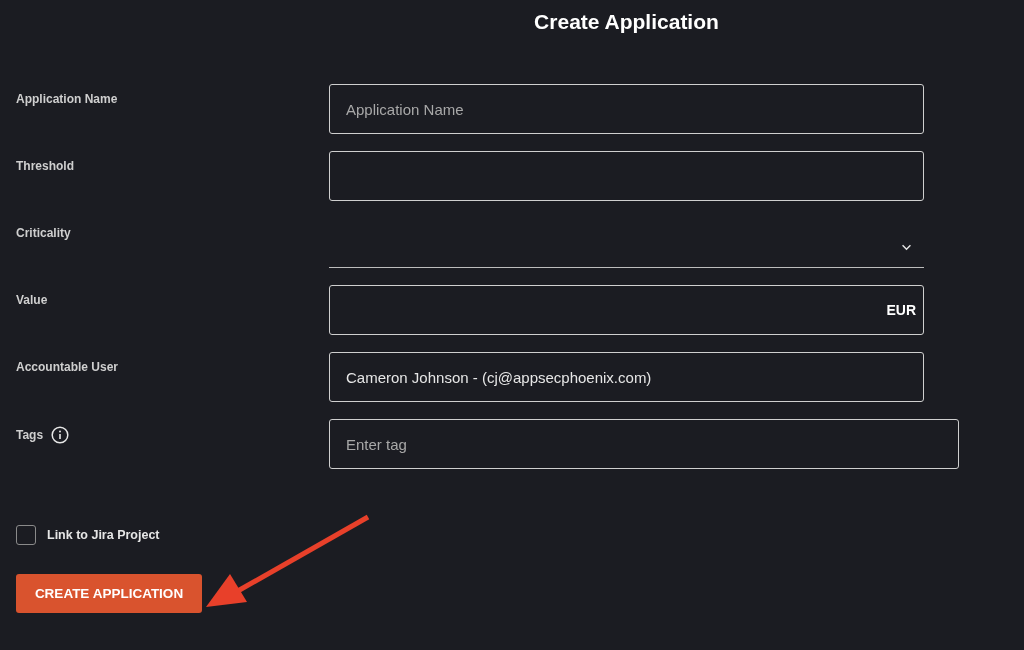  Describe the element at coordinates (103, 535) in the screenshot. I see `checkbox-label: Link to Jira Project` at that location.